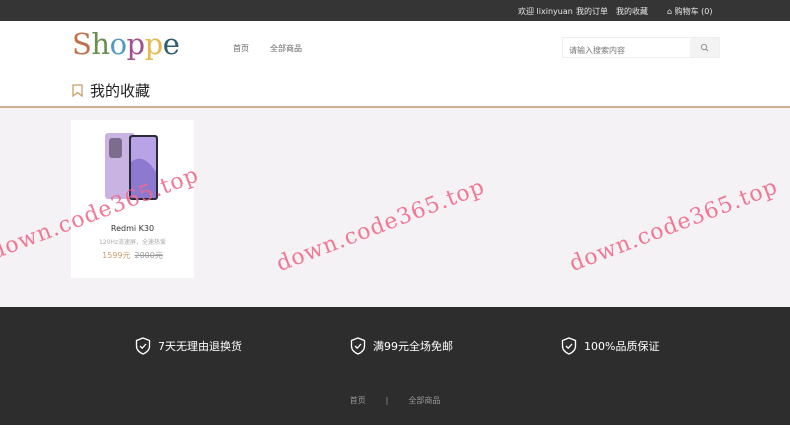 This screenshot has width=790, height=444. Describe the element at coordinates (545, 11) in the screenshot. I see `welcome-text: 欢迎 lixinyuan` at that location.